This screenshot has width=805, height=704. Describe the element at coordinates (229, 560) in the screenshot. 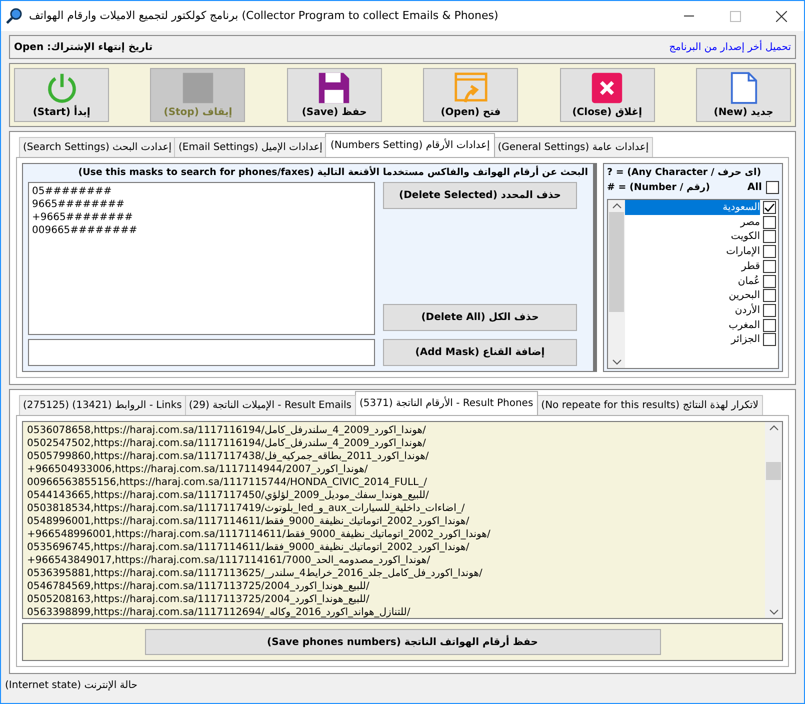

I see `result-line: +966543849017,https://haraj.com.sa/1117114161/هوندا_اكورد_مصدومه_الحد_7000/` at that location.